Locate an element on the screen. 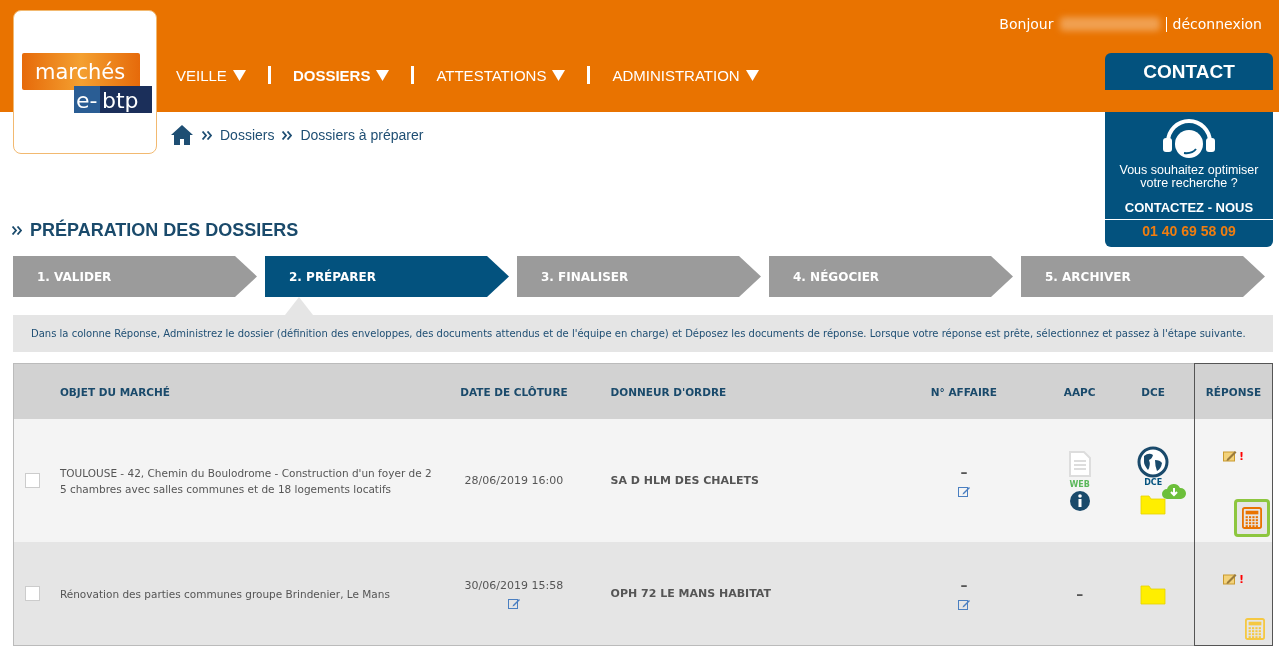 The width and height of the screenshot is (1279, 649). web-label: WEB is located at coordinates (1079, 484).